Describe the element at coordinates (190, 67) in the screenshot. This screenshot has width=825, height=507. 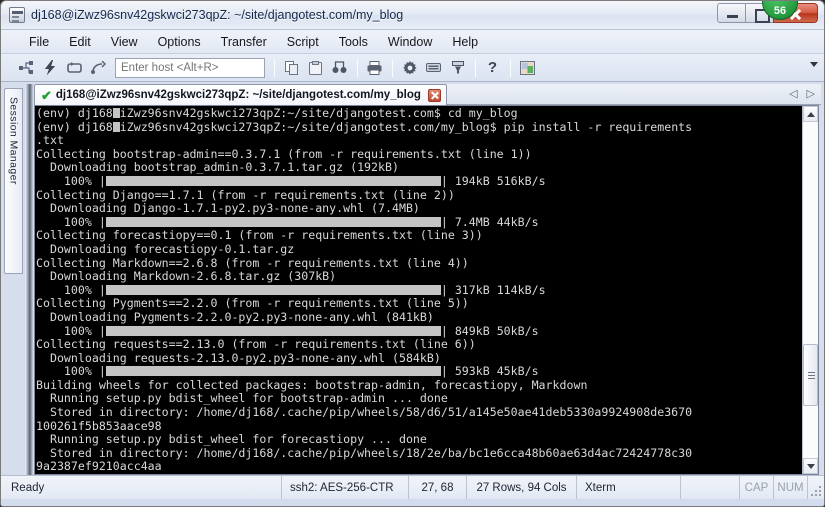
I see `host-input` at that location.